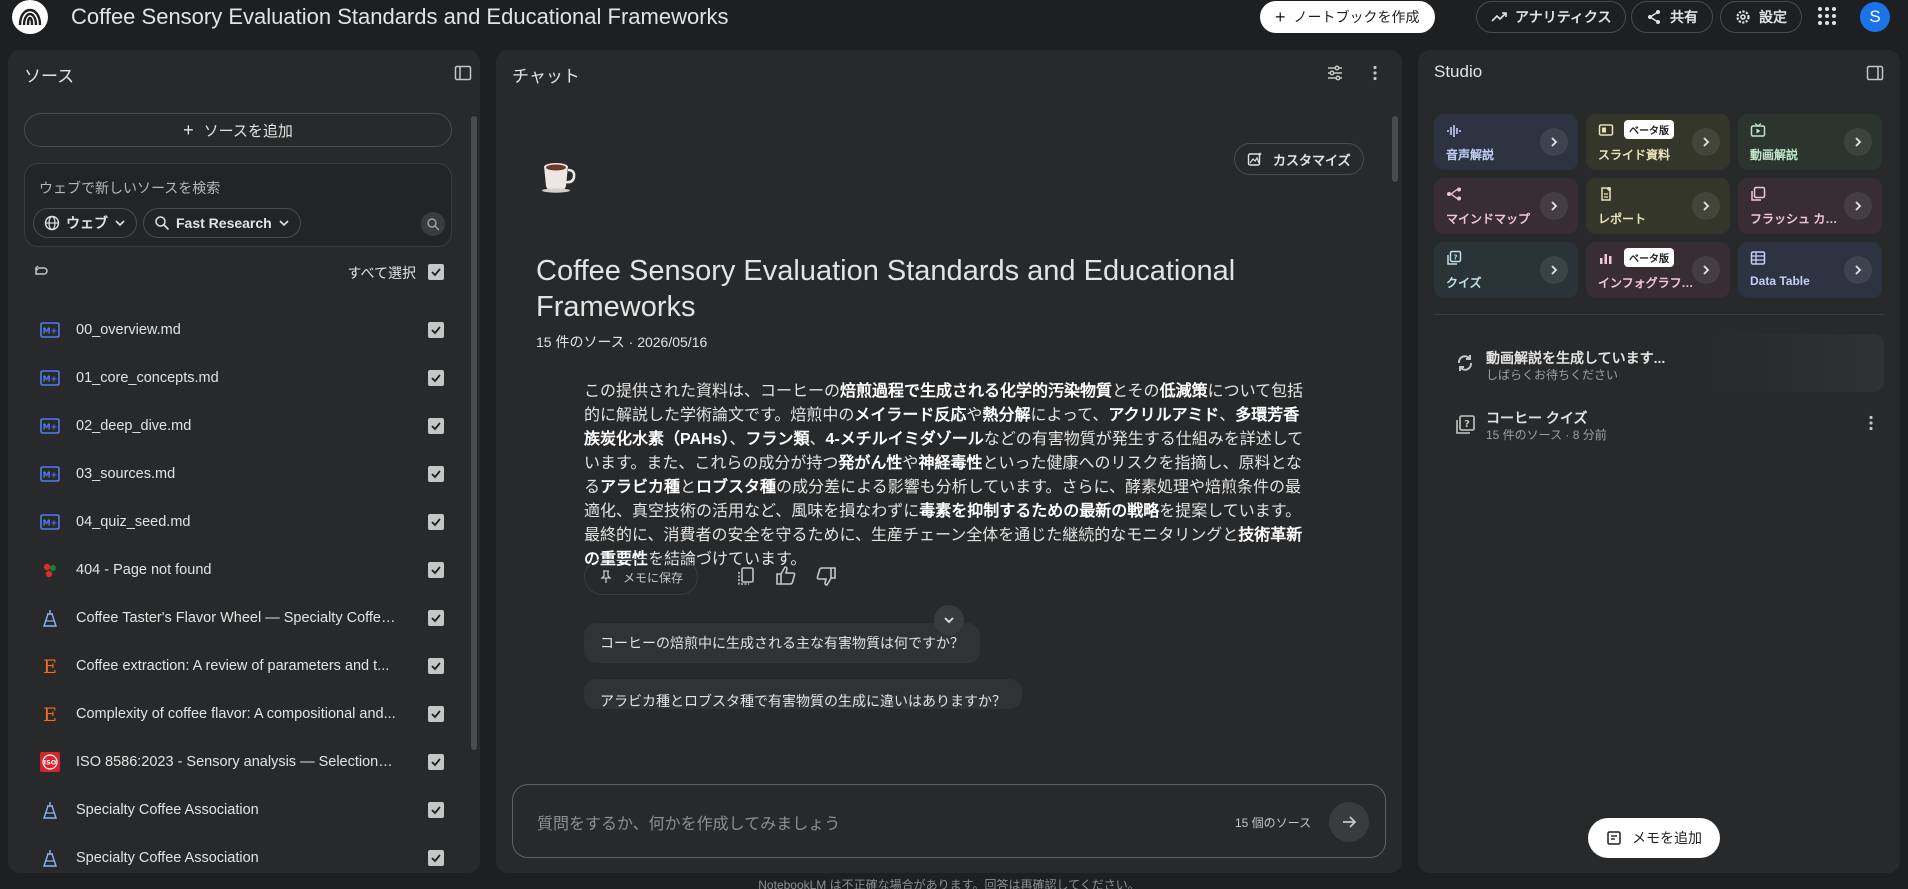 The image size is (1908, 889). What do you see at coordinates (1654, 838) in the screenshot?
I see `add-memo-button: メモを追加` at bounding box center [1654, 838].